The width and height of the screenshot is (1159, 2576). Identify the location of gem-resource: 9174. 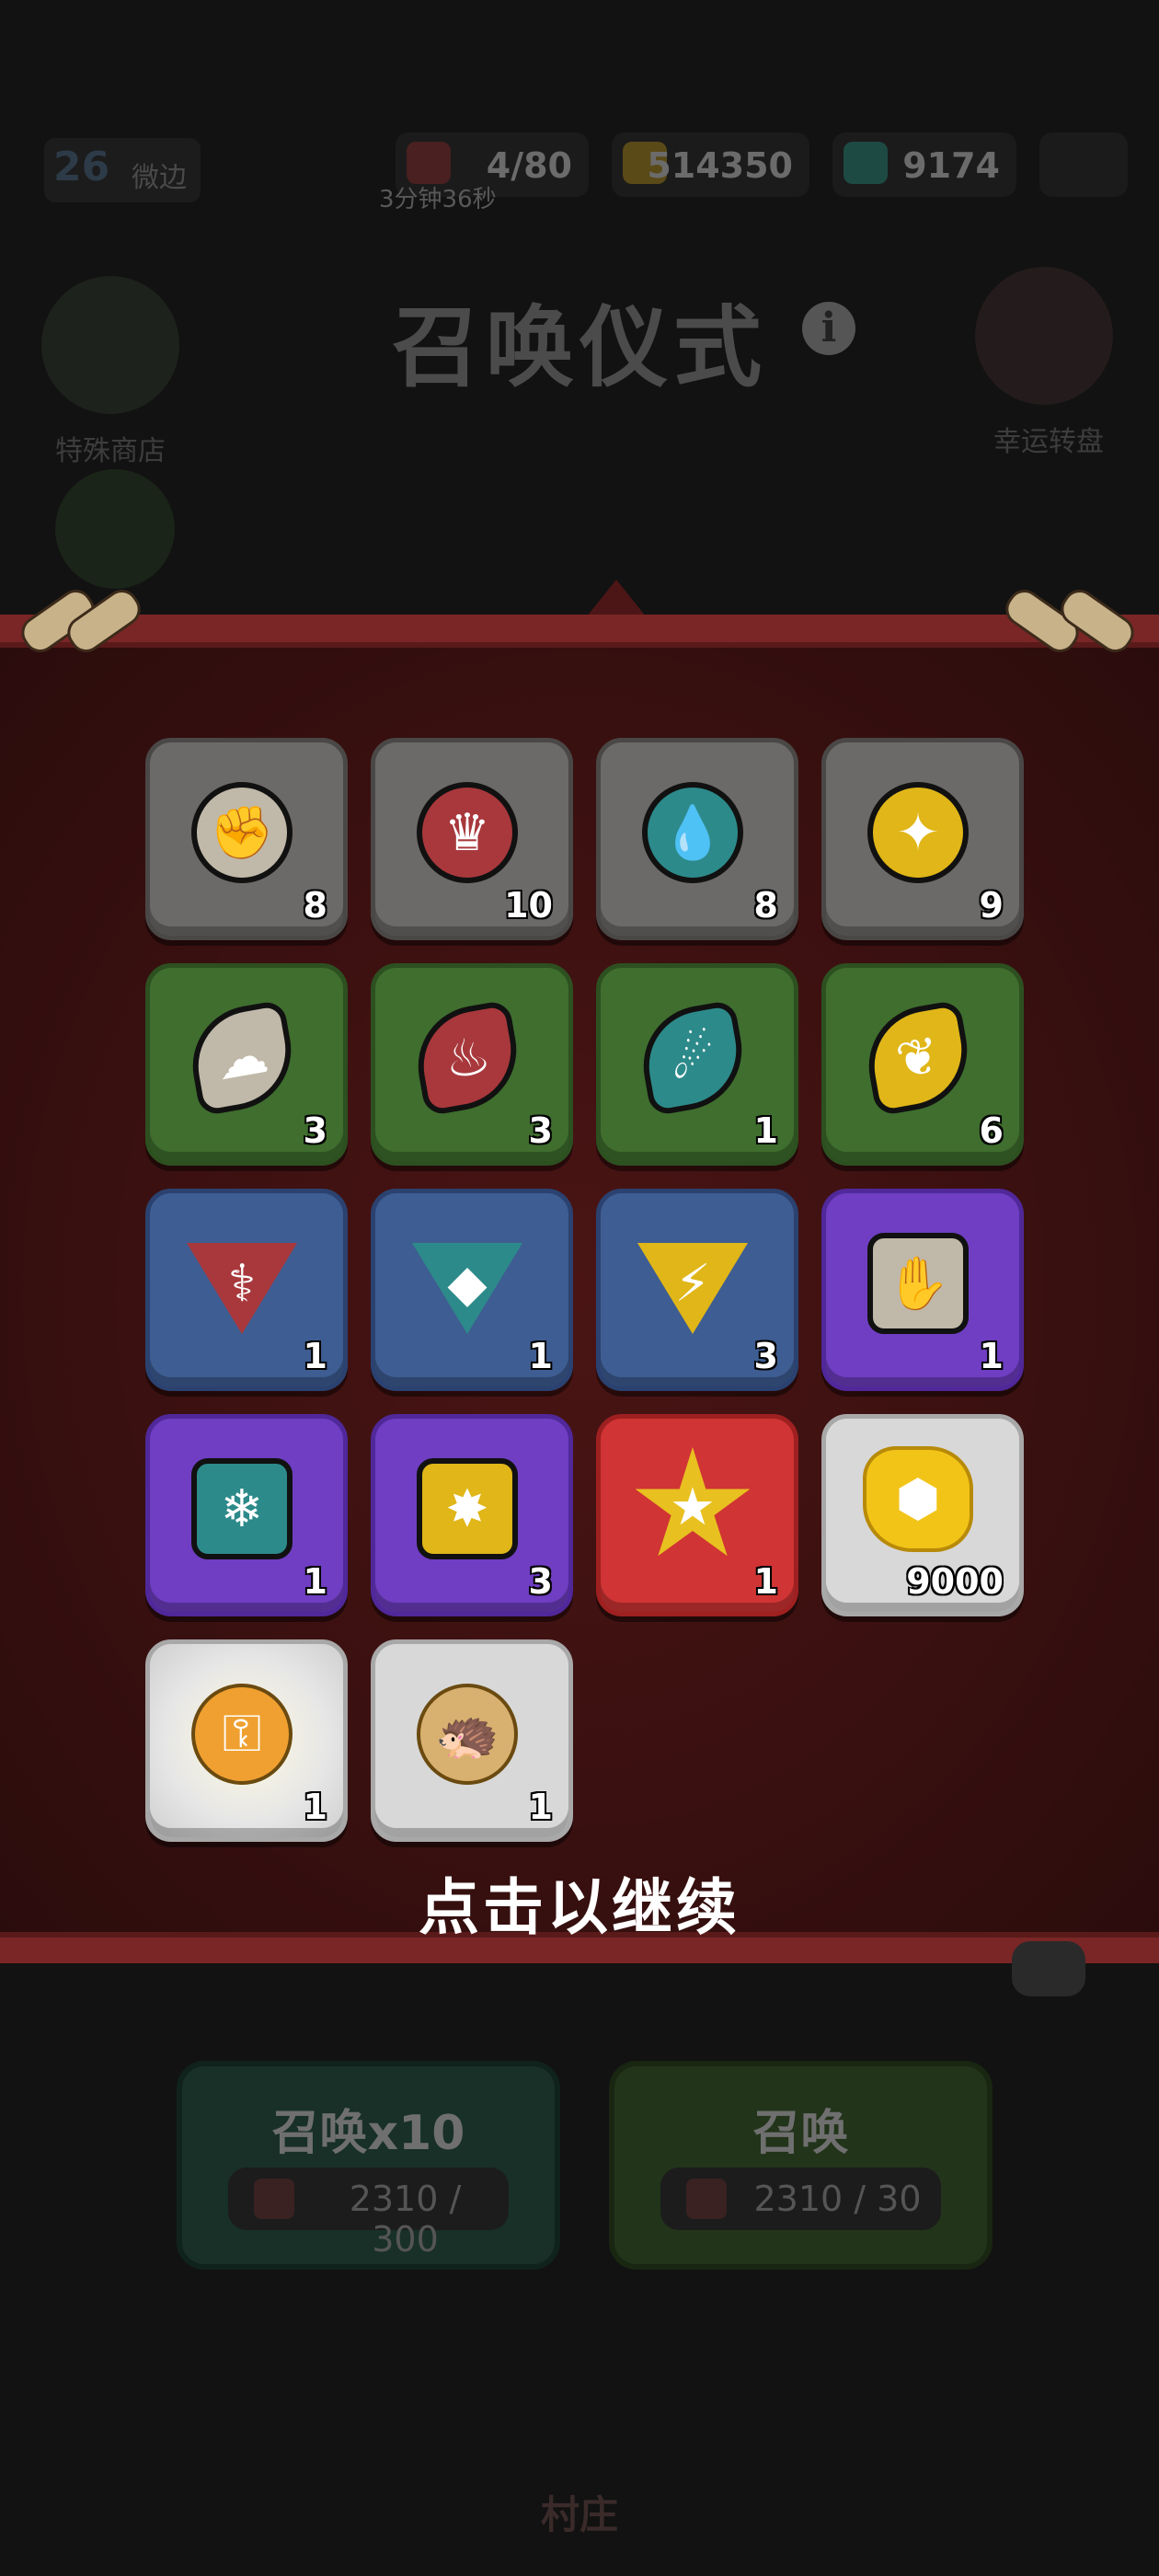
(924, 164).